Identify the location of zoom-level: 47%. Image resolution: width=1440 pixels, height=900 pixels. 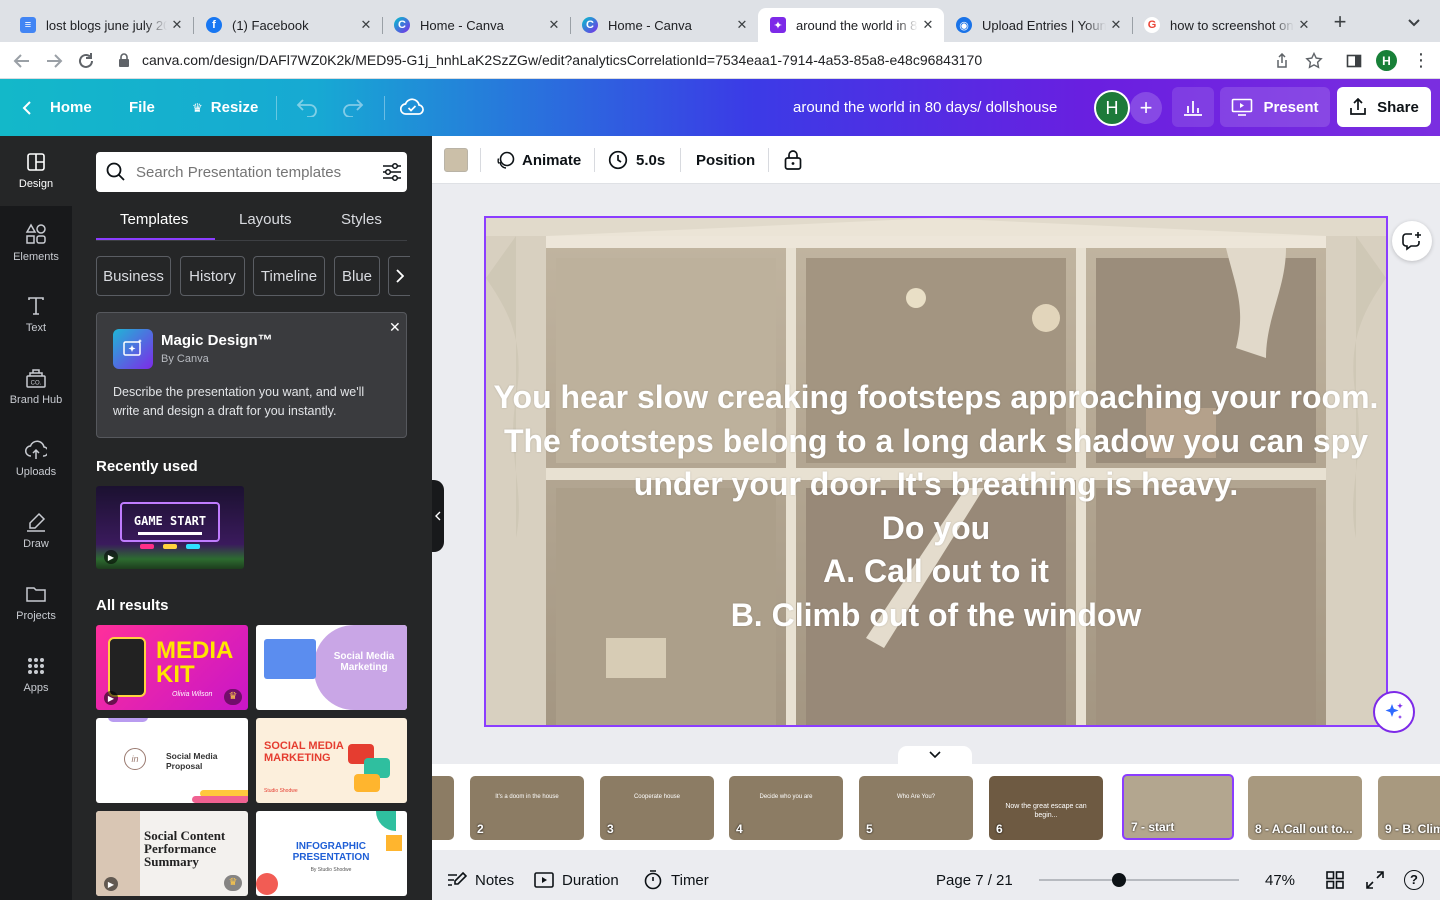
(1280, 880).